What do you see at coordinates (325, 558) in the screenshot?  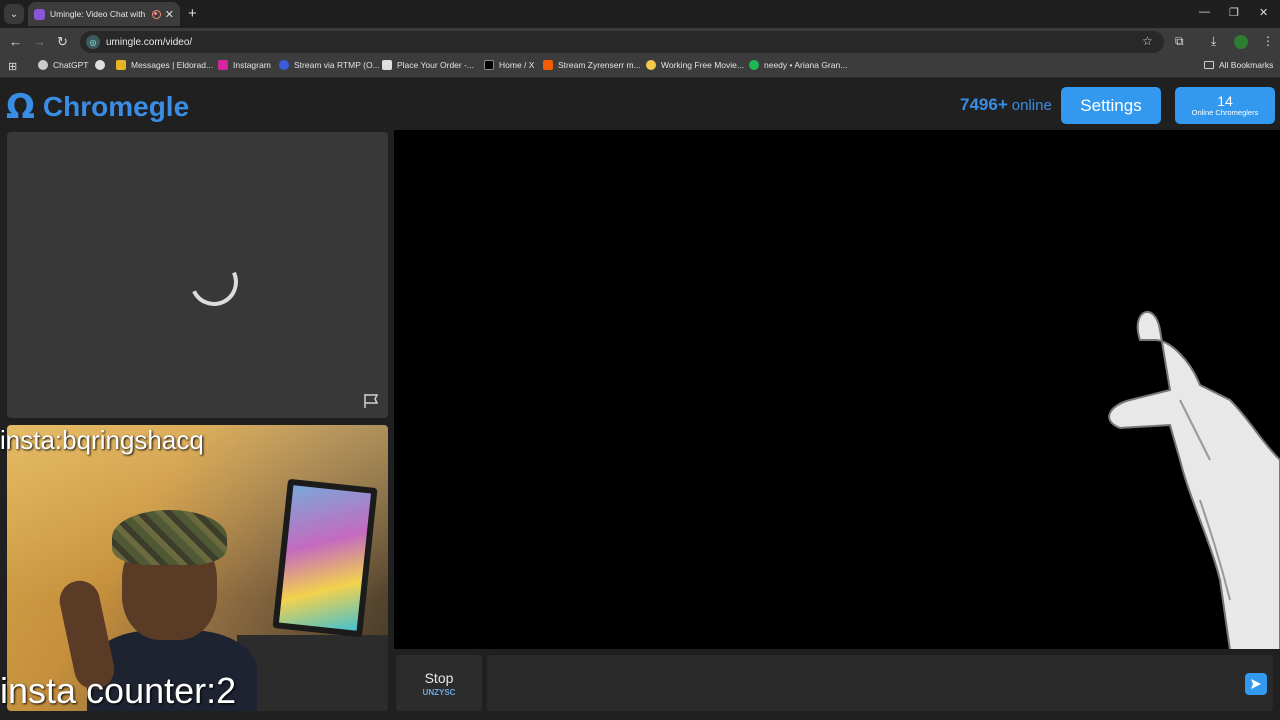 I see `webcam-monitor` at bounding box center [325, 558].